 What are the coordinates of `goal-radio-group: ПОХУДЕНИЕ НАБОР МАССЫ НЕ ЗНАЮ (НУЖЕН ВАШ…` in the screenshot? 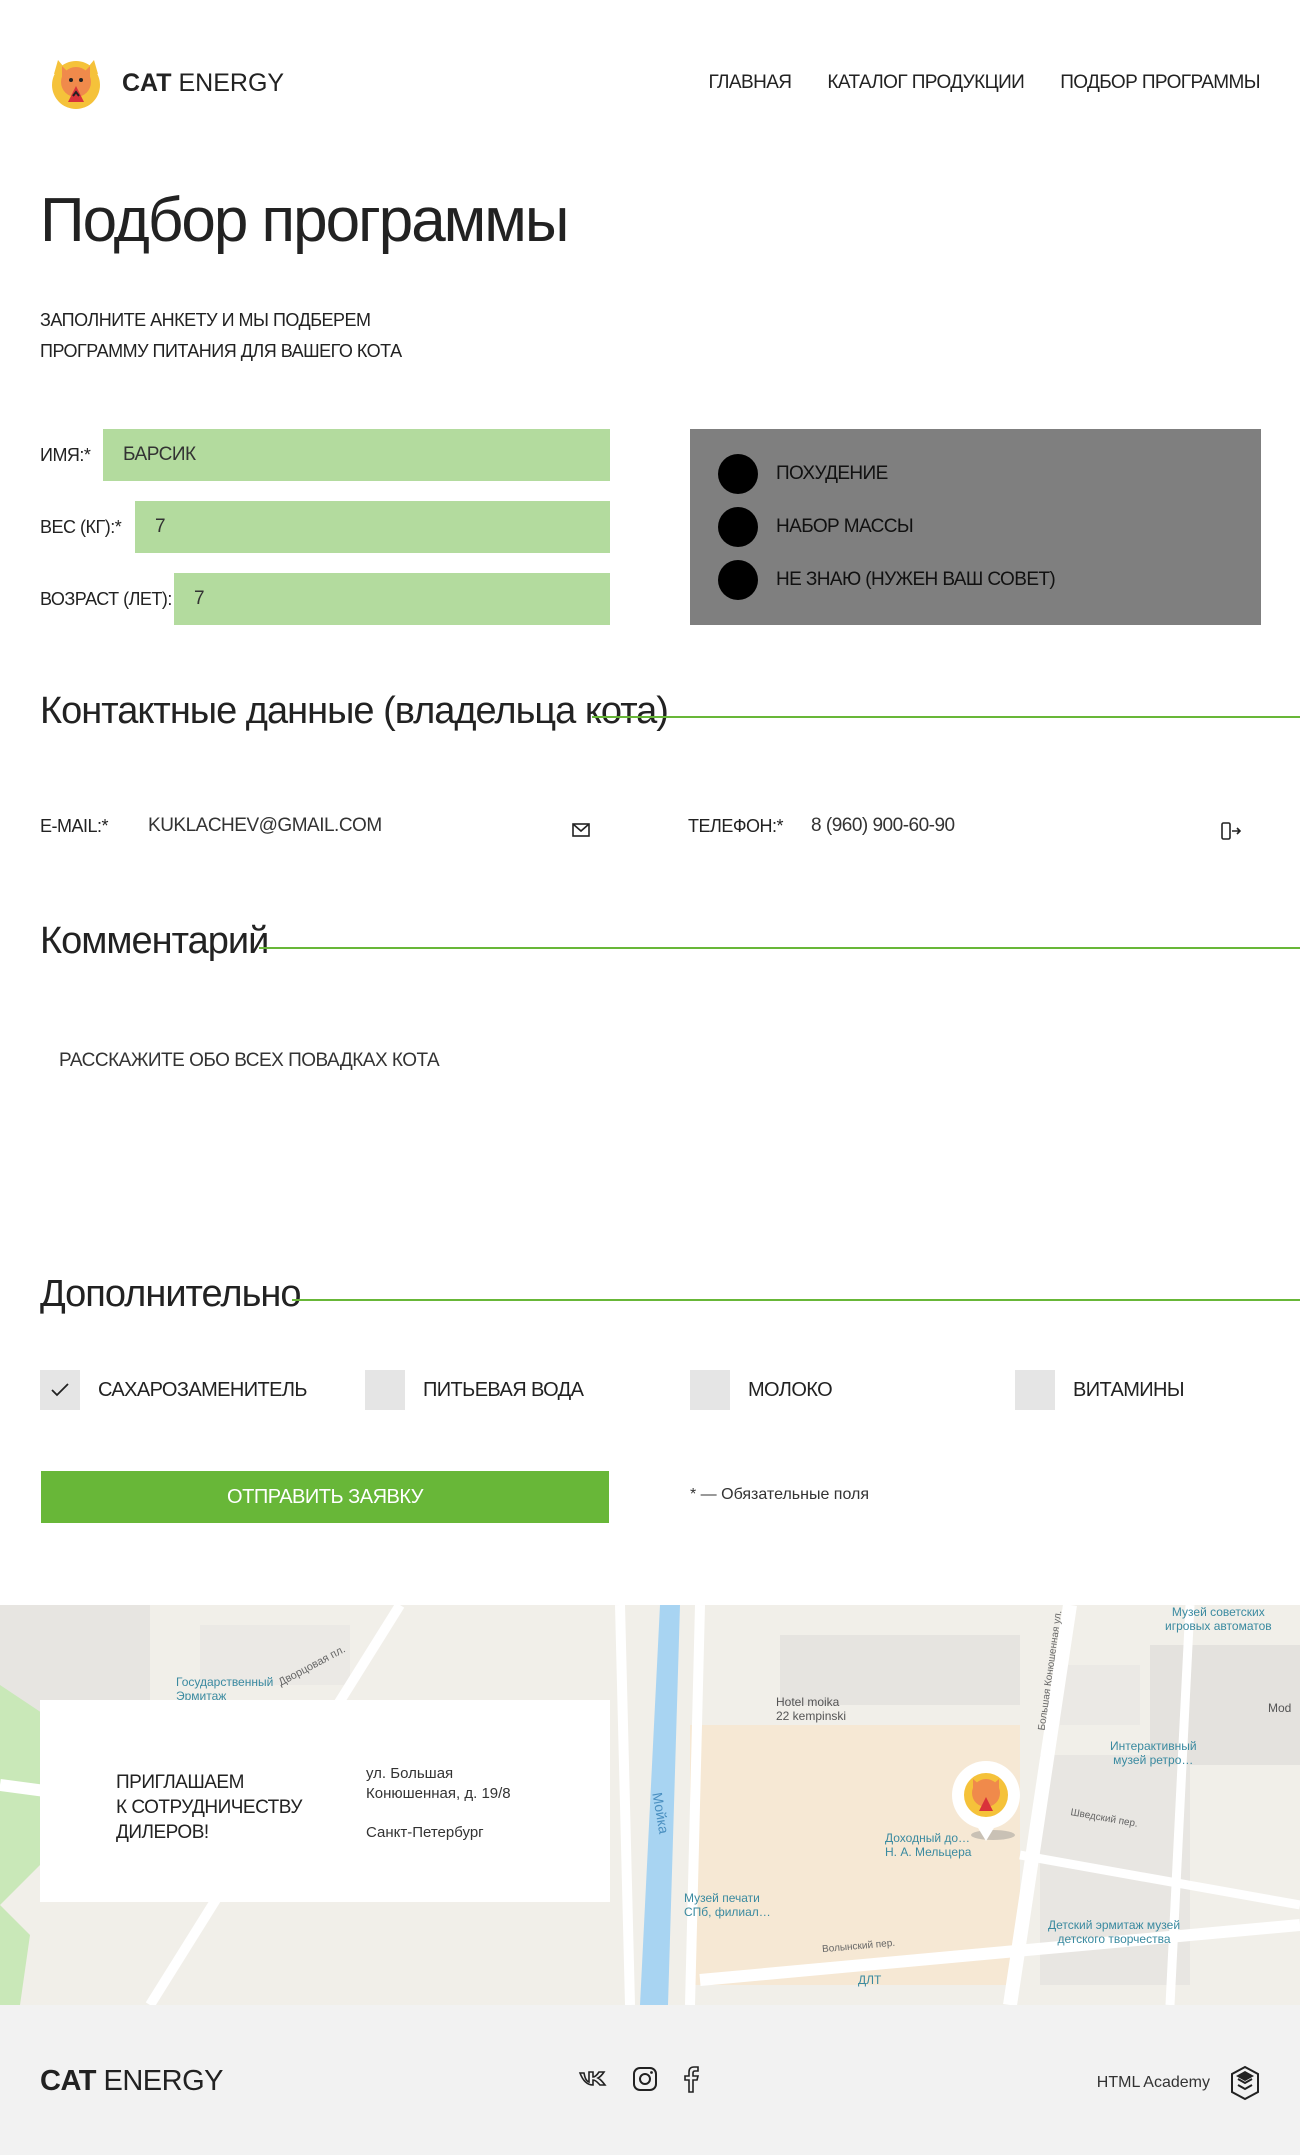 It's located at (975, 527).